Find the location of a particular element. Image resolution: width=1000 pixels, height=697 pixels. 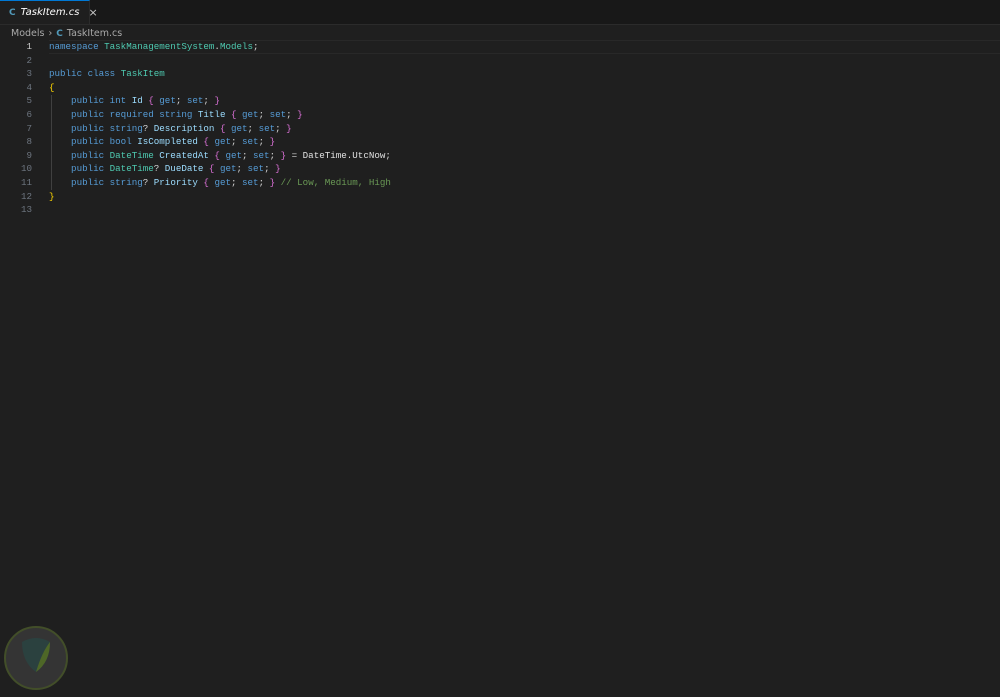

line-number: 2 is located at coordinates (29, 60).